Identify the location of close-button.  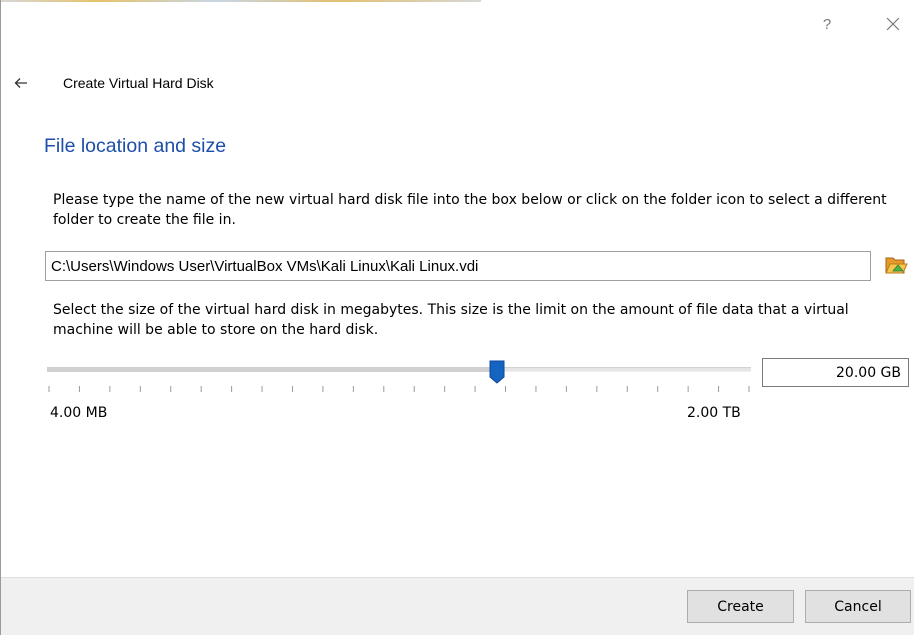
(893, 24).